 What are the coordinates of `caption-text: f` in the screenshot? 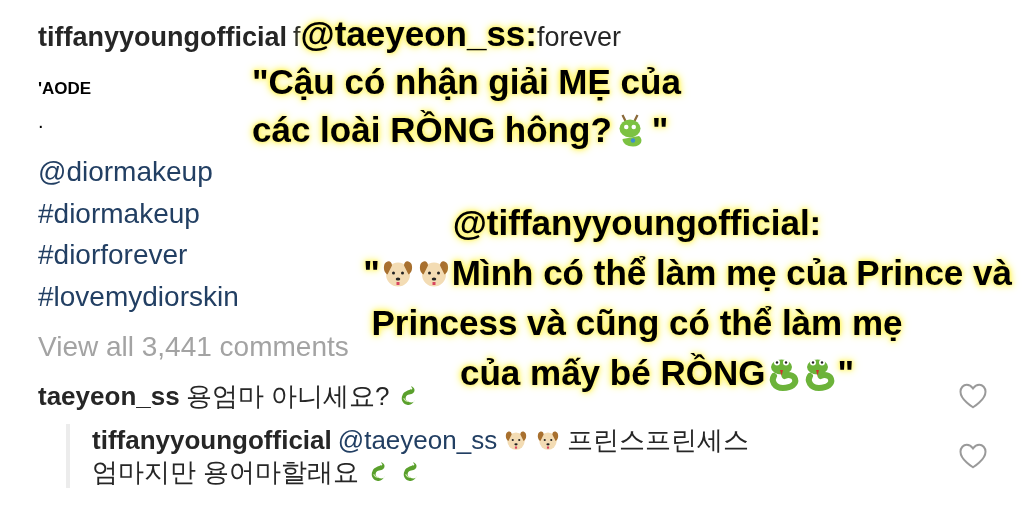 It's located at (297, 36).